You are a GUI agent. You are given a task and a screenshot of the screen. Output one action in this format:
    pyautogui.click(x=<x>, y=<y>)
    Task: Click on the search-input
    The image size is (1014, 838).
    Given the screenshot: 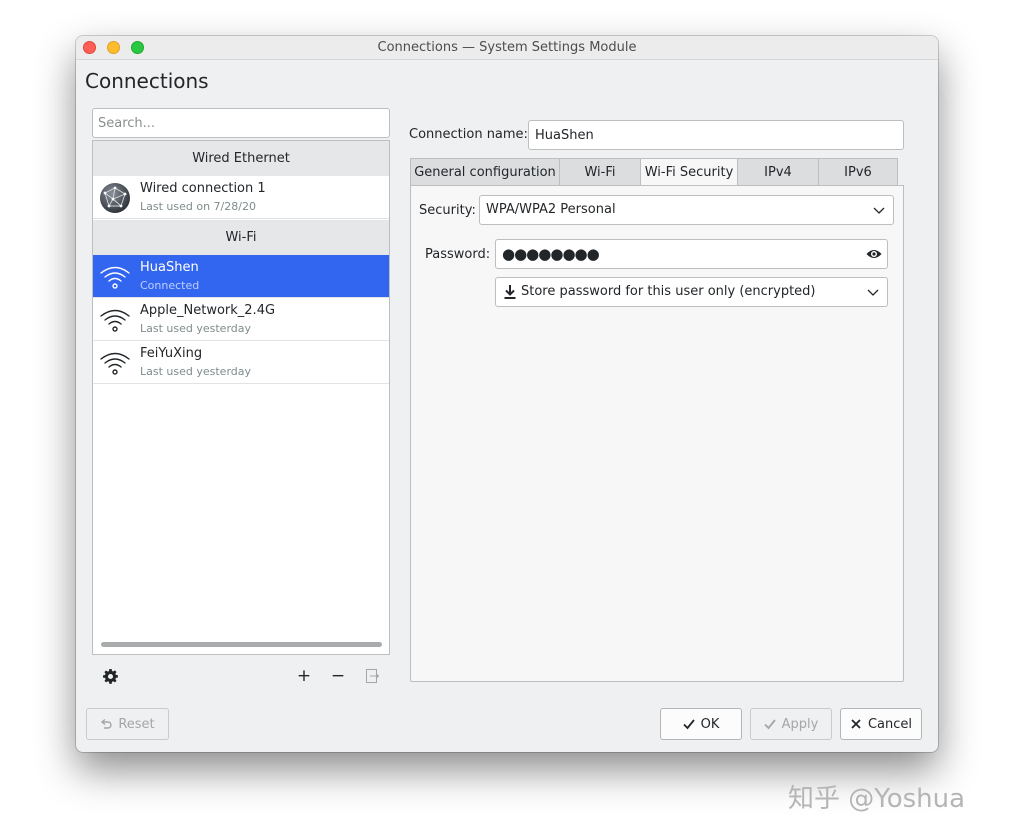 What is the action you would take?
    pyautogui.click(x=241, y=123)
    